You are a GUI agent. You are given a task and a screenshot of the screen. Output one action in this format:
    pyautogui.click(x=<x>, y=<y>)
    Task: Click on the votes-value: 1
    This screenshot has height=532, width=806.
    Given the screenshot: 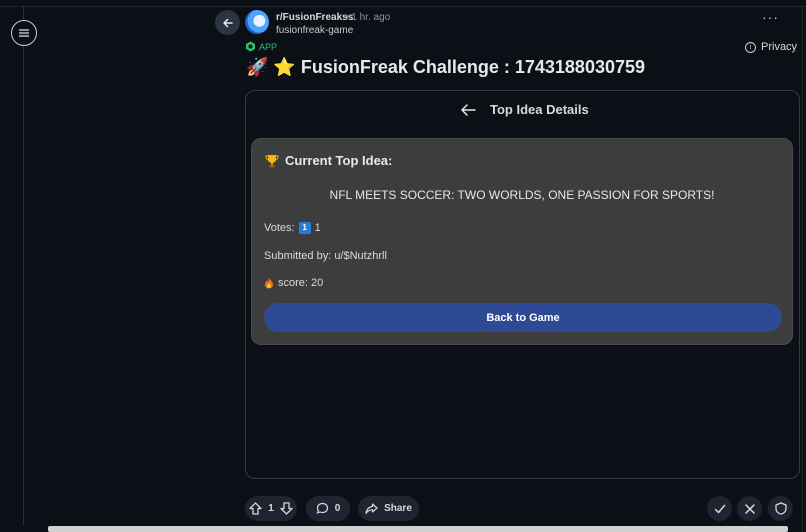 What is the action you would take?
    pyautogui.click(x=317, y=228)
    